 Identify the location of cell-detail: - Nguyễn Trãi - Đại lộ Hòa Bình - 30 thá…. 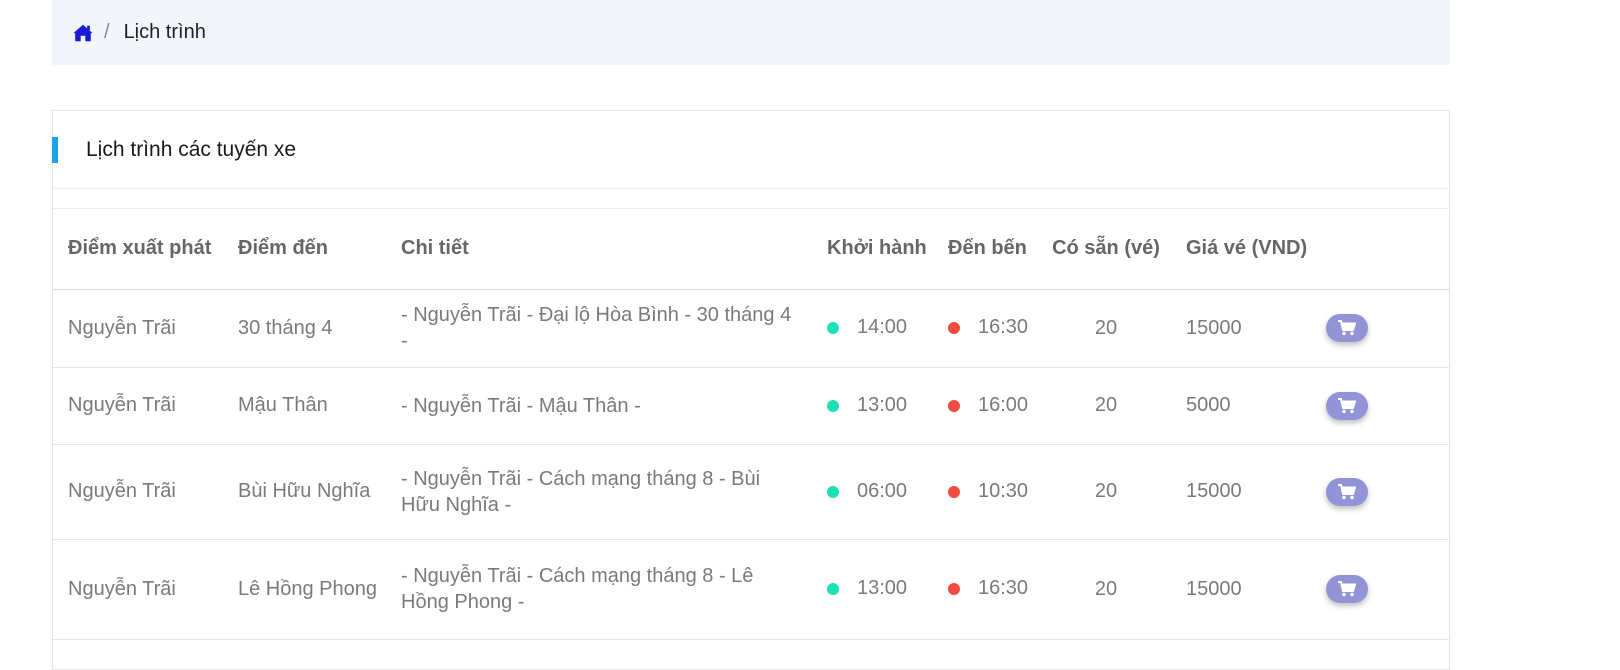
(599, 328).